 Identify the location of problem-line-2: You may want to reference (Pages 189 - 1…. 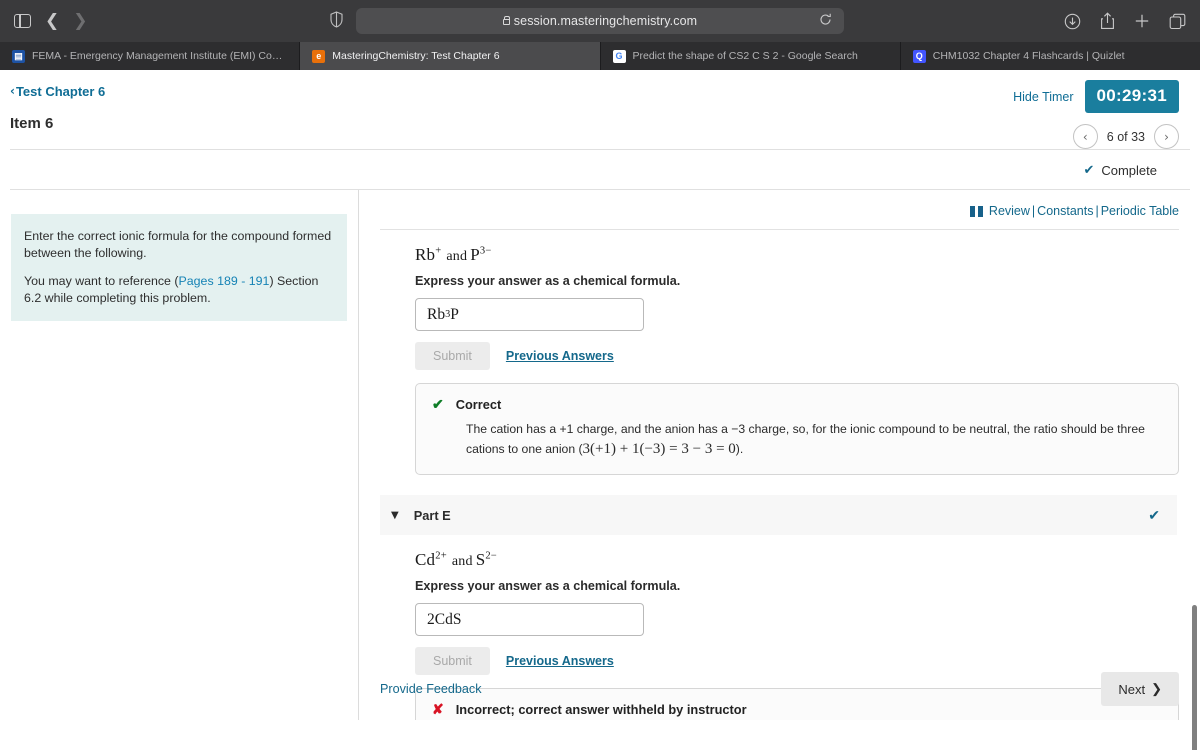
(179, 289).